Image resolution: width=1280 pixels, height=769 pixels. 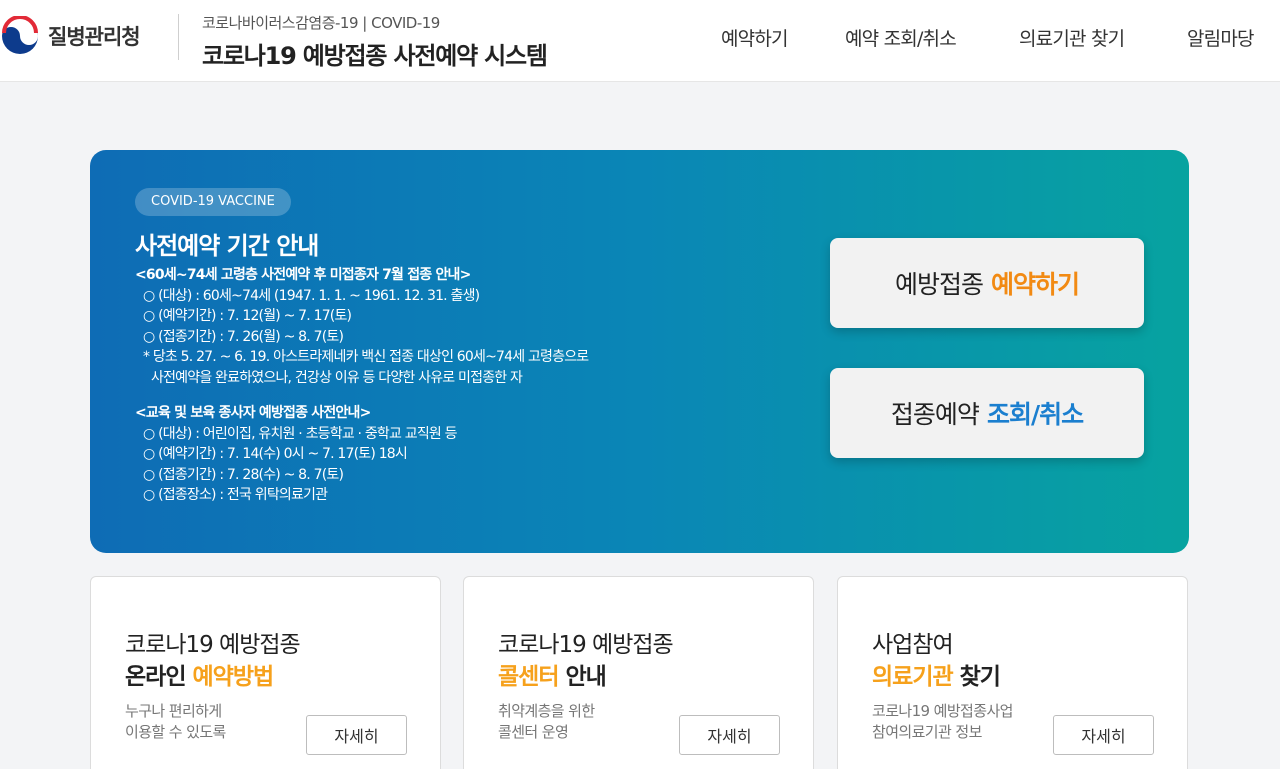 What do you see at coordinates (755, 37) in the screenshot?
I see `nav-reserve: 예약하기` at bounding box center [755, 37].